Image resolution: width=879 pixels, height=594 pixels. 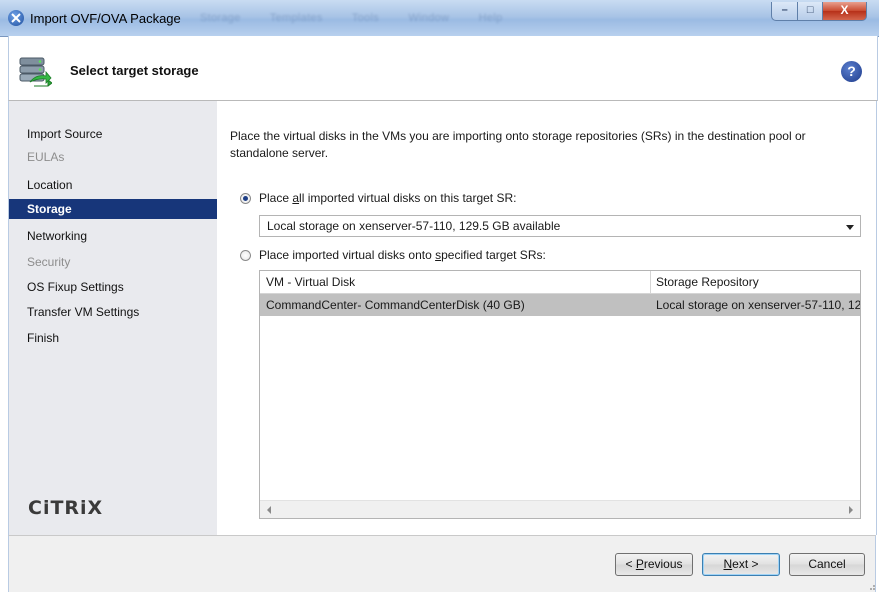 I want to click on background-menu-storage: Storage, so click(x=220, y=18).